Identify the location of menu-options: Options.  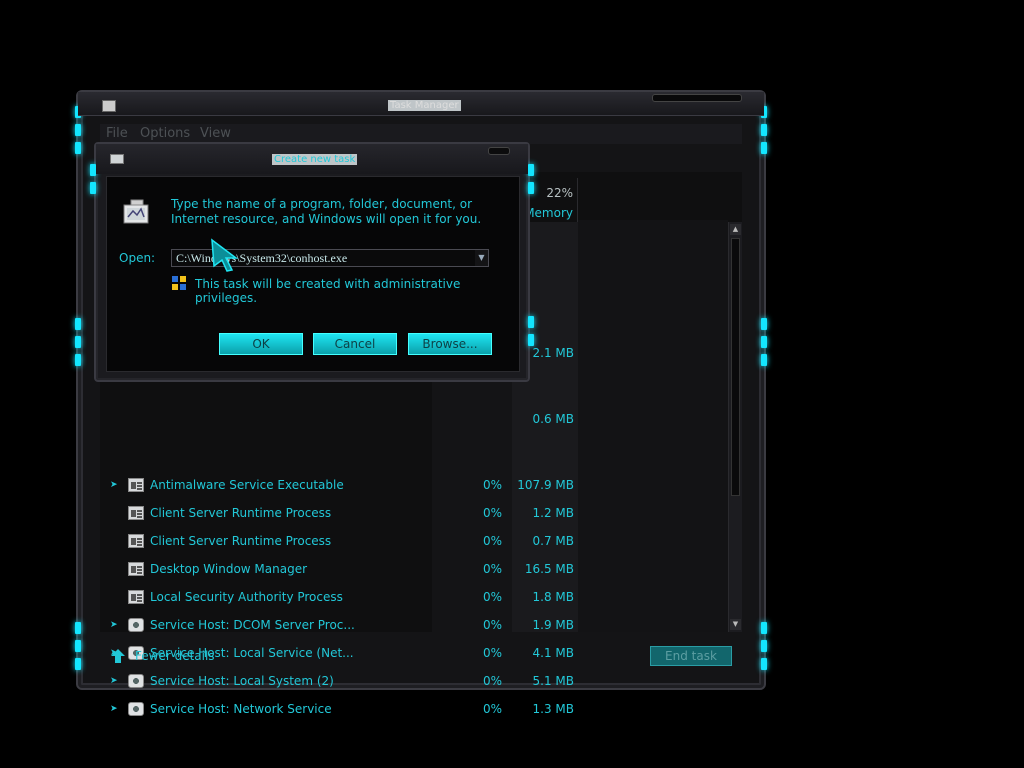
(165, 133).